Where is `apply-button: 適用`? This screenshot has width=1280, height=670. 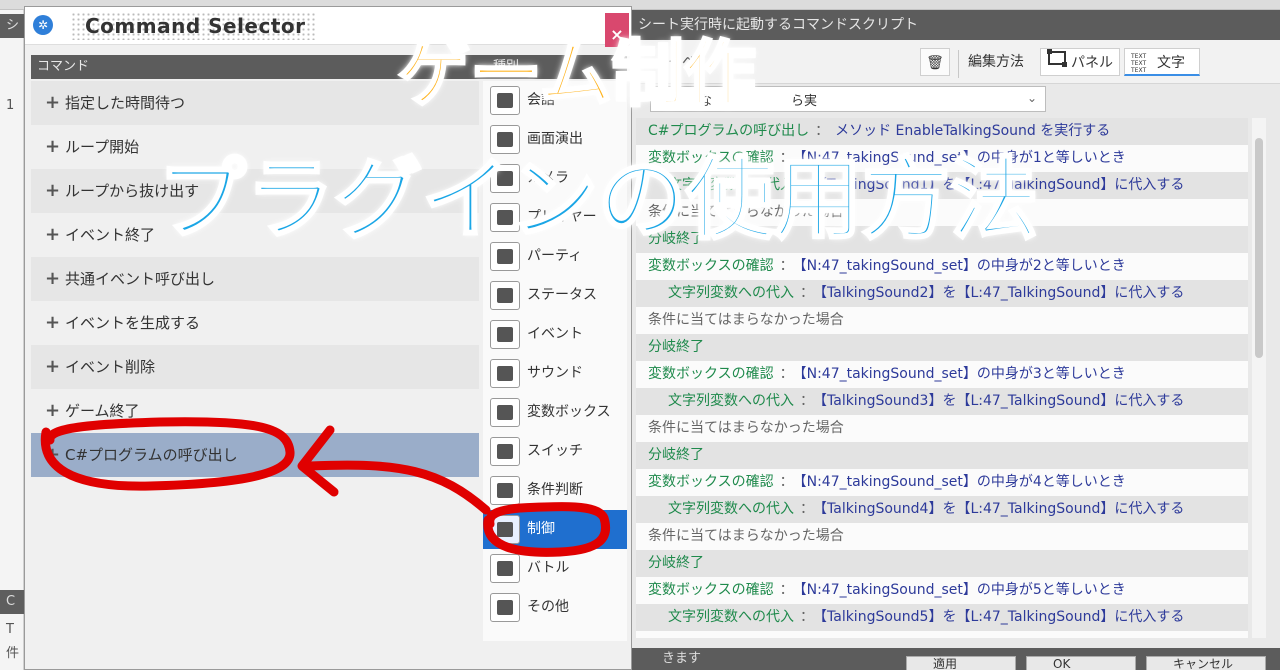
apply-button: 適用 is located at coordinates (961, 663).